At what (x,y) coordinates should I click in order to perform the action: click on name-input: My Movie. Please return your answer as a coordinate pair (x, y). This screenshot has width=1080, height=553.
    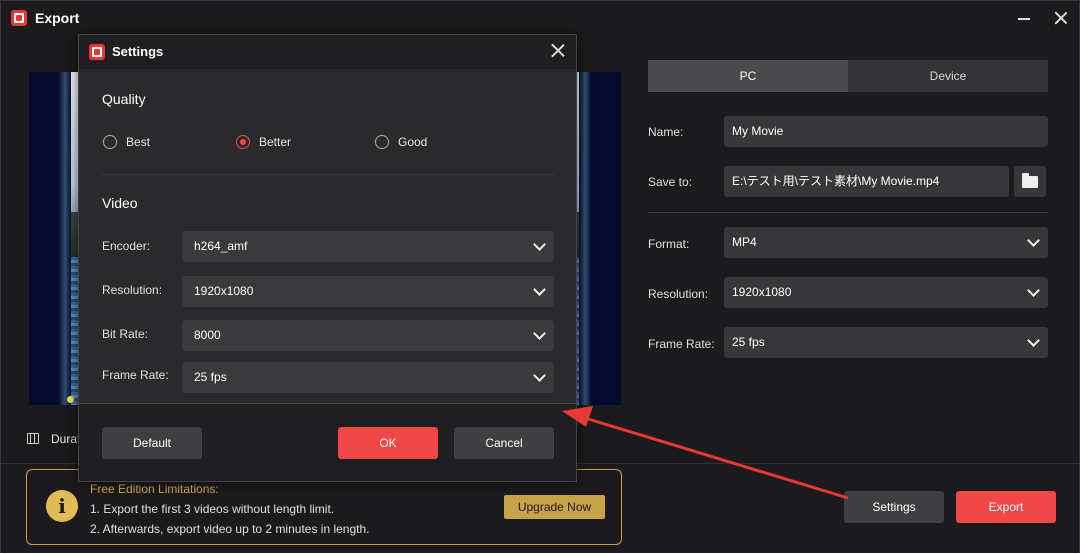
    Looking at the image, I should click on (886, 131).